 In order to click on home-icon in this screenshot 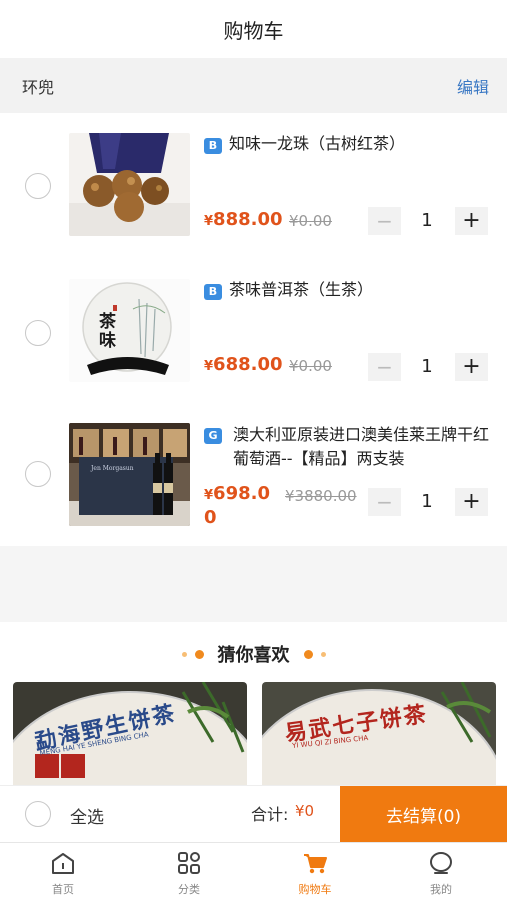, I will do `click(63, 863)`.